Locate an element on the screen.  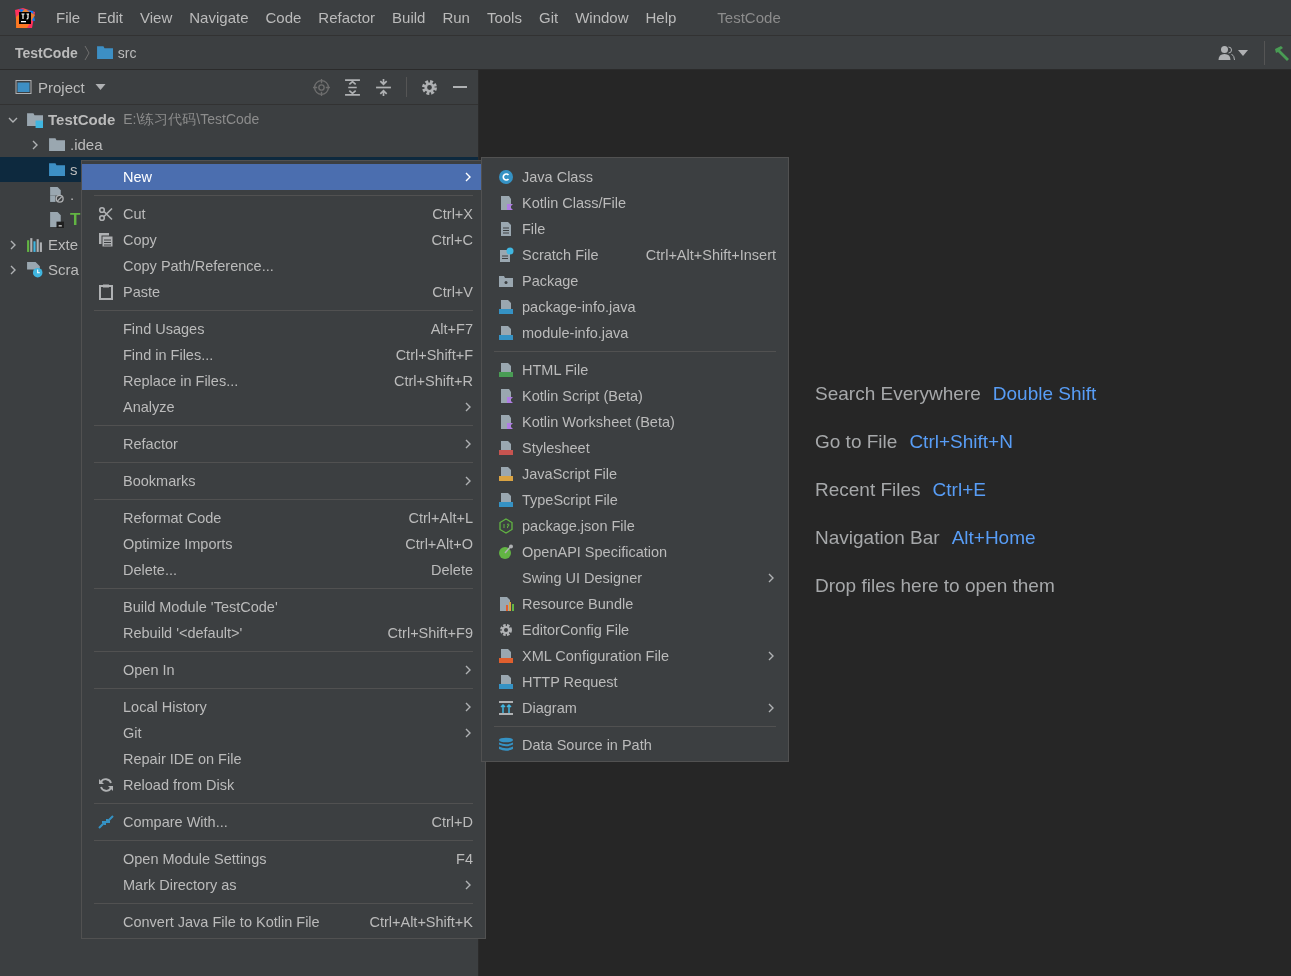
editor-hint: Go to File Ctrl+Shift+N is located at coordinates (914, 442).